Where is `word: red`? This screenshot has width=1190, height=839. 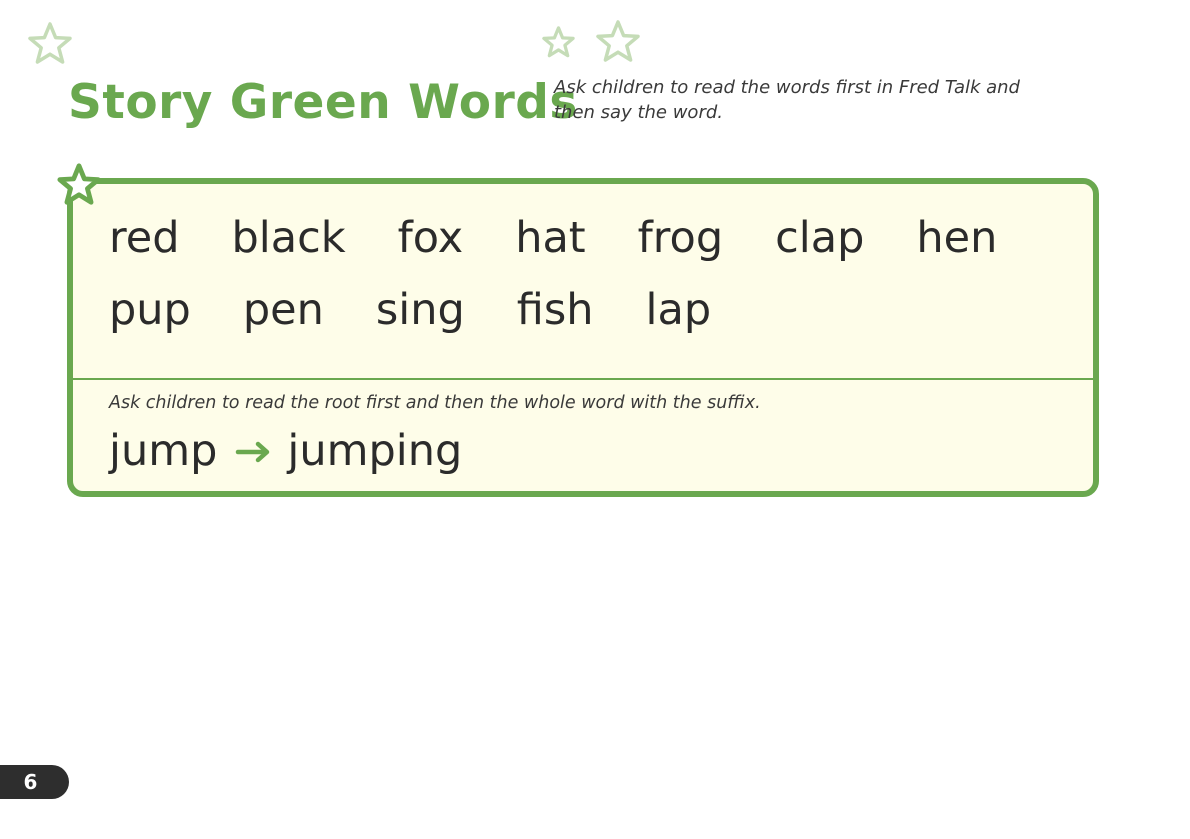
word: red is located at coordinates (144, 238).